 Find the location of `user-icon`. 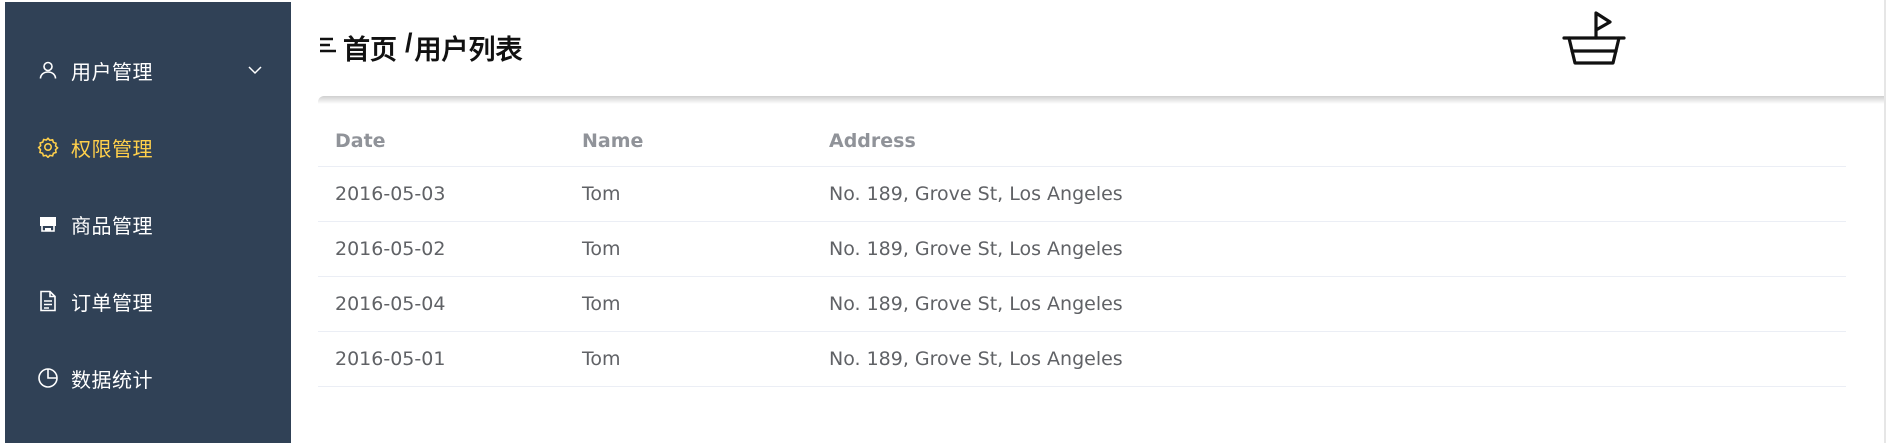

user-icon is located at coordinates (48, 70).